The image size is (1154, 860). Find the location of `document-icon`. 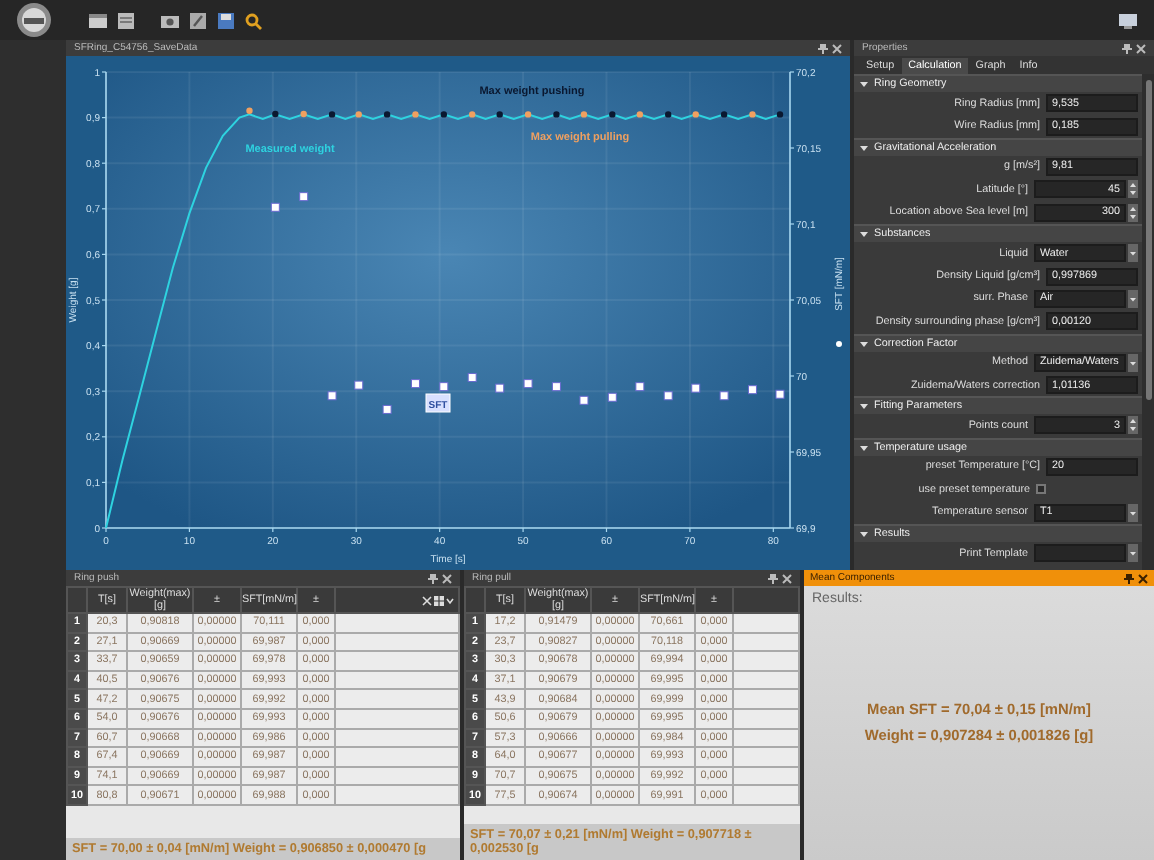

document-icon is located at coordinates (126, 20).